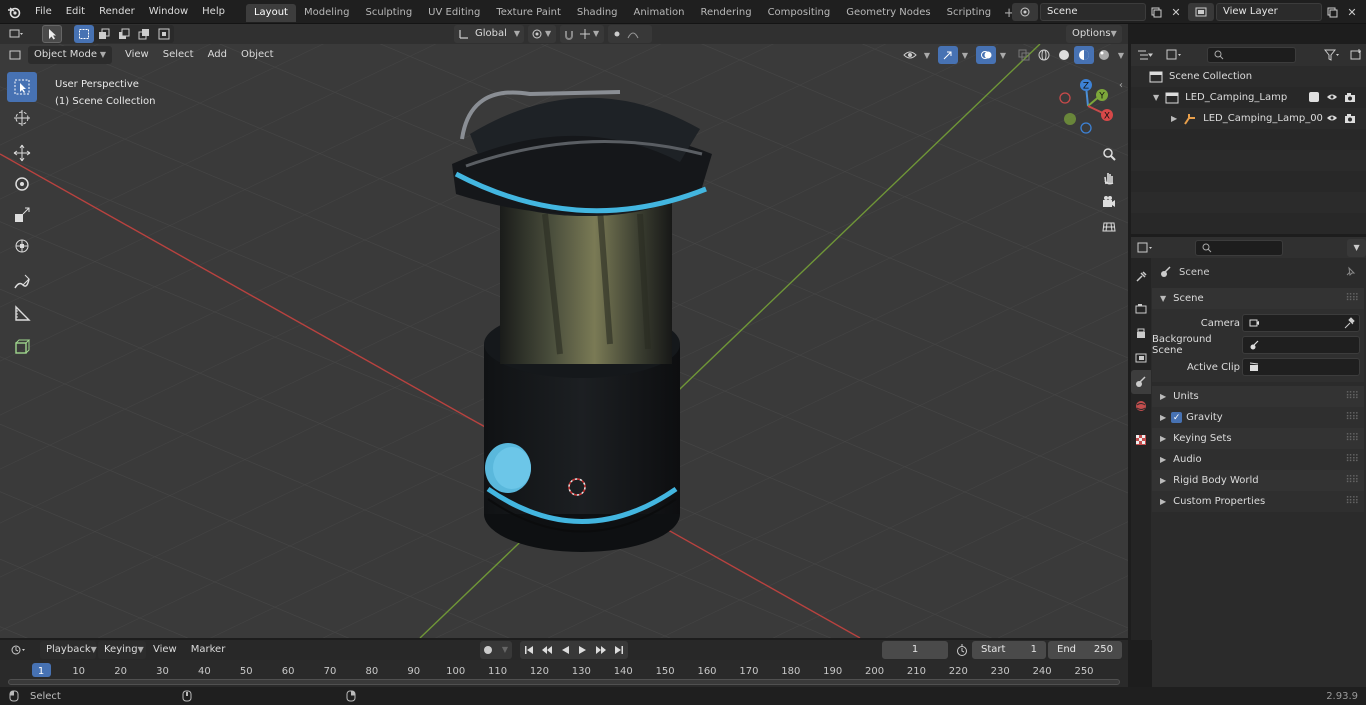  What do you see at coordinates (1314, 97) in the screenshot?
I see `exclude-checkbox` at bounding box center [1314, 97].